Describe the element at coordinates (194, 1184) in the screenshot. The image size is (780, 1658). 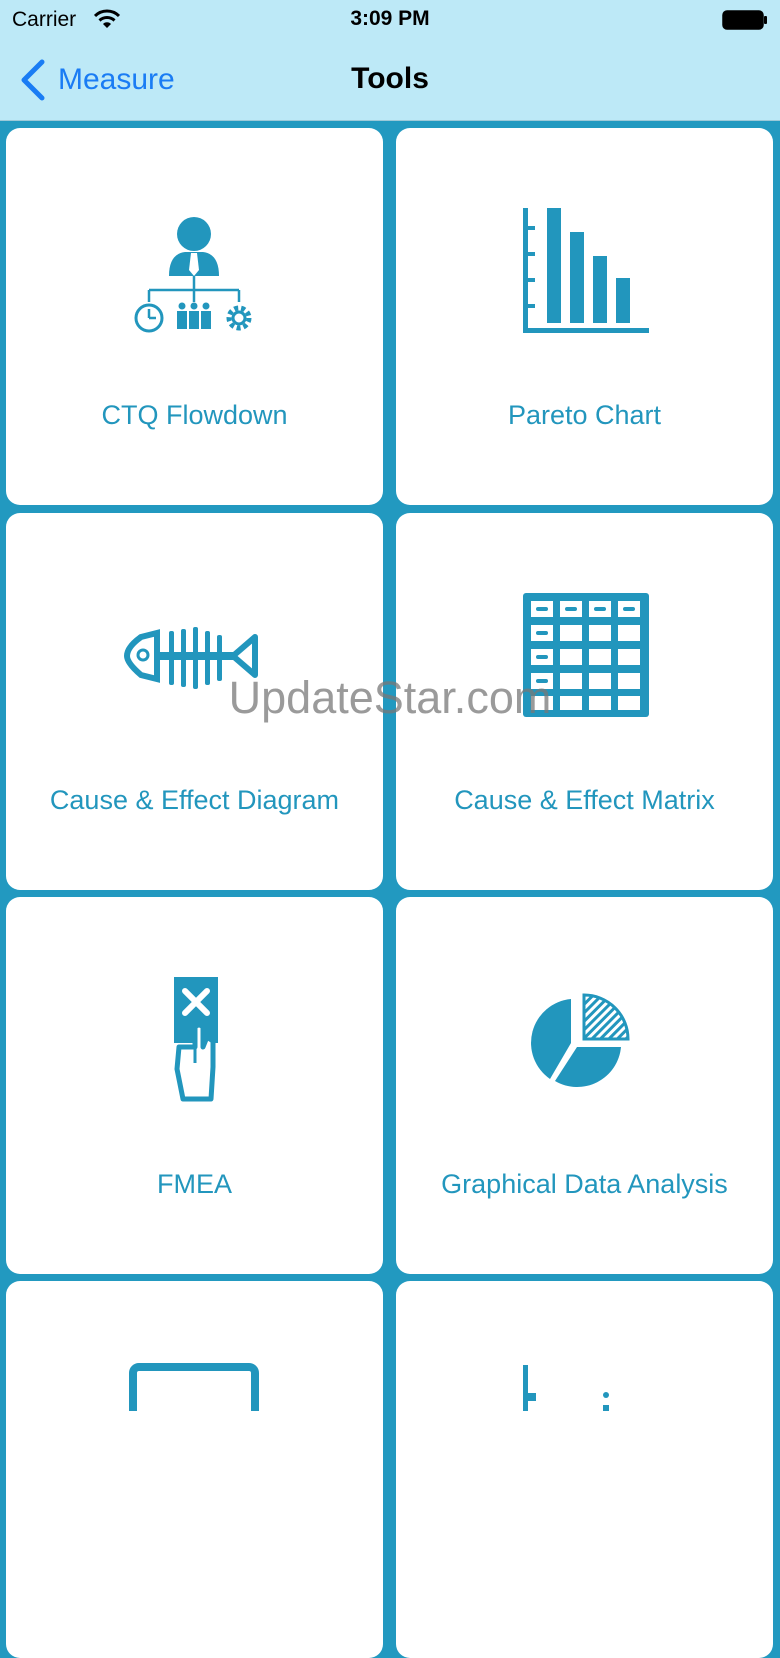
I see `tile-label: FMEA` at that location.